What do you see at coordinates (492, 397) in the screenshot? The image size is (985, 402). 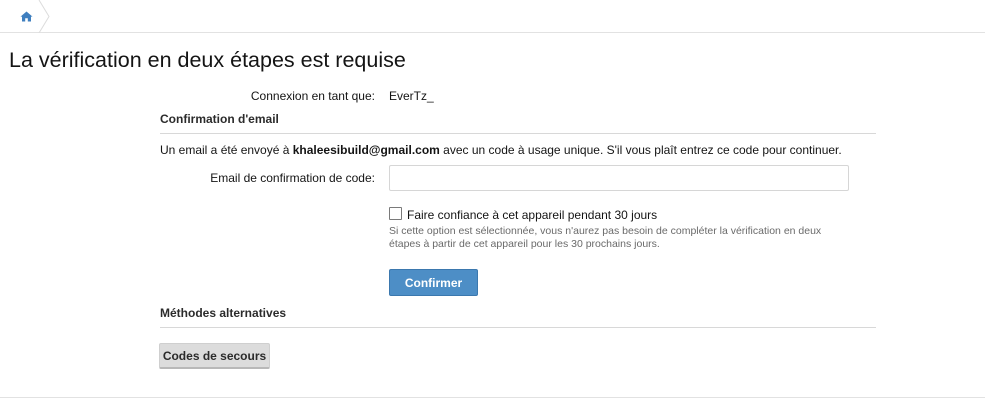 I see `footer-divider` at bounding box center [492, 397].